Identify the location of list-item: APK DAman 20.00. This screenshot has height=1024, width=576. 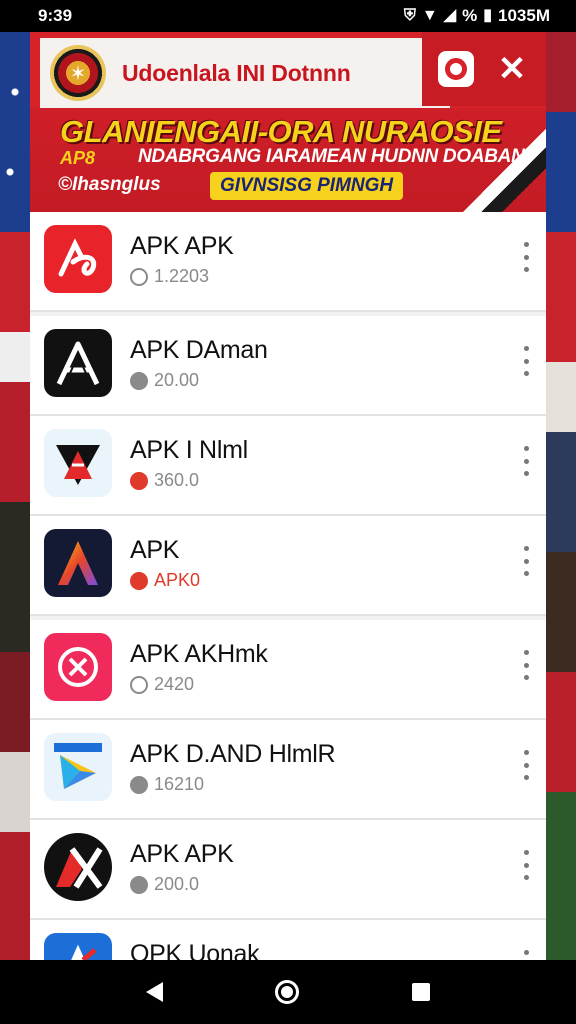
(288, 366).